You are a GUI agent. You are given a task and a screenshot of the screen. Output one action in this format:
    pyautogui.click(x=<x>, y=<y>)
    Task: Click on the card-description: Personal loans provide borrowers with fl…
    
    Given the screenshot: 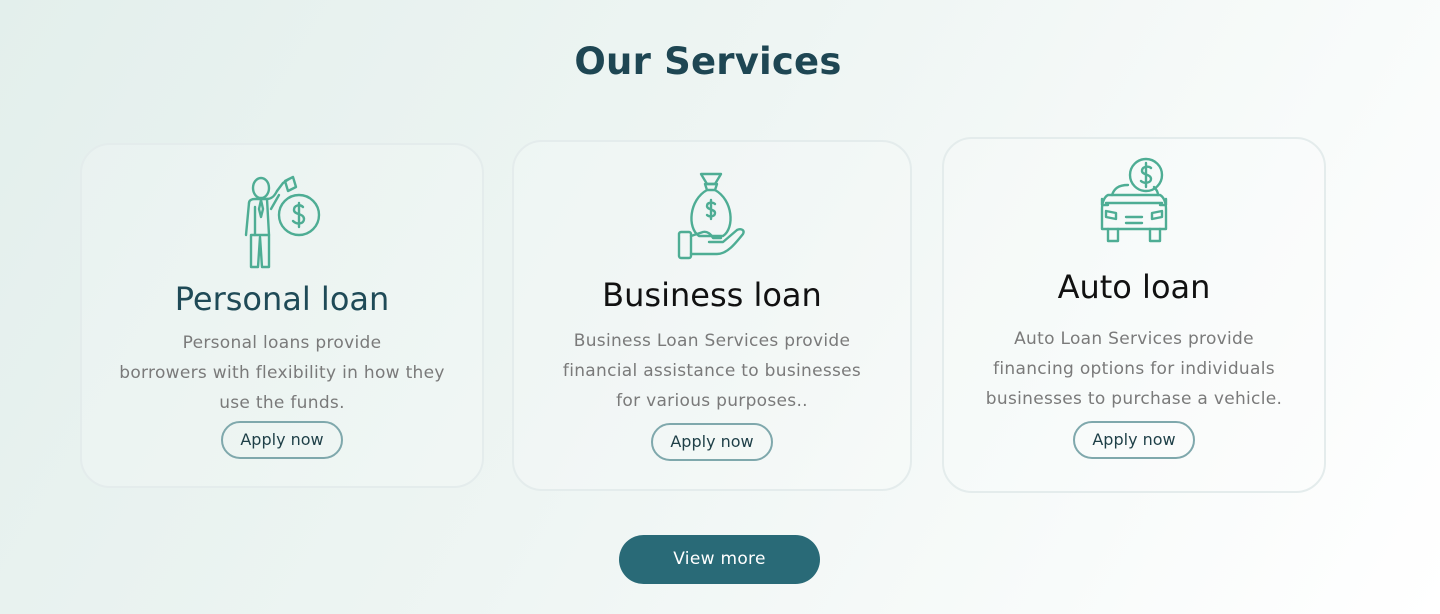 What is the action you would take?
    pyautogui.click(x=282, y=373)
    